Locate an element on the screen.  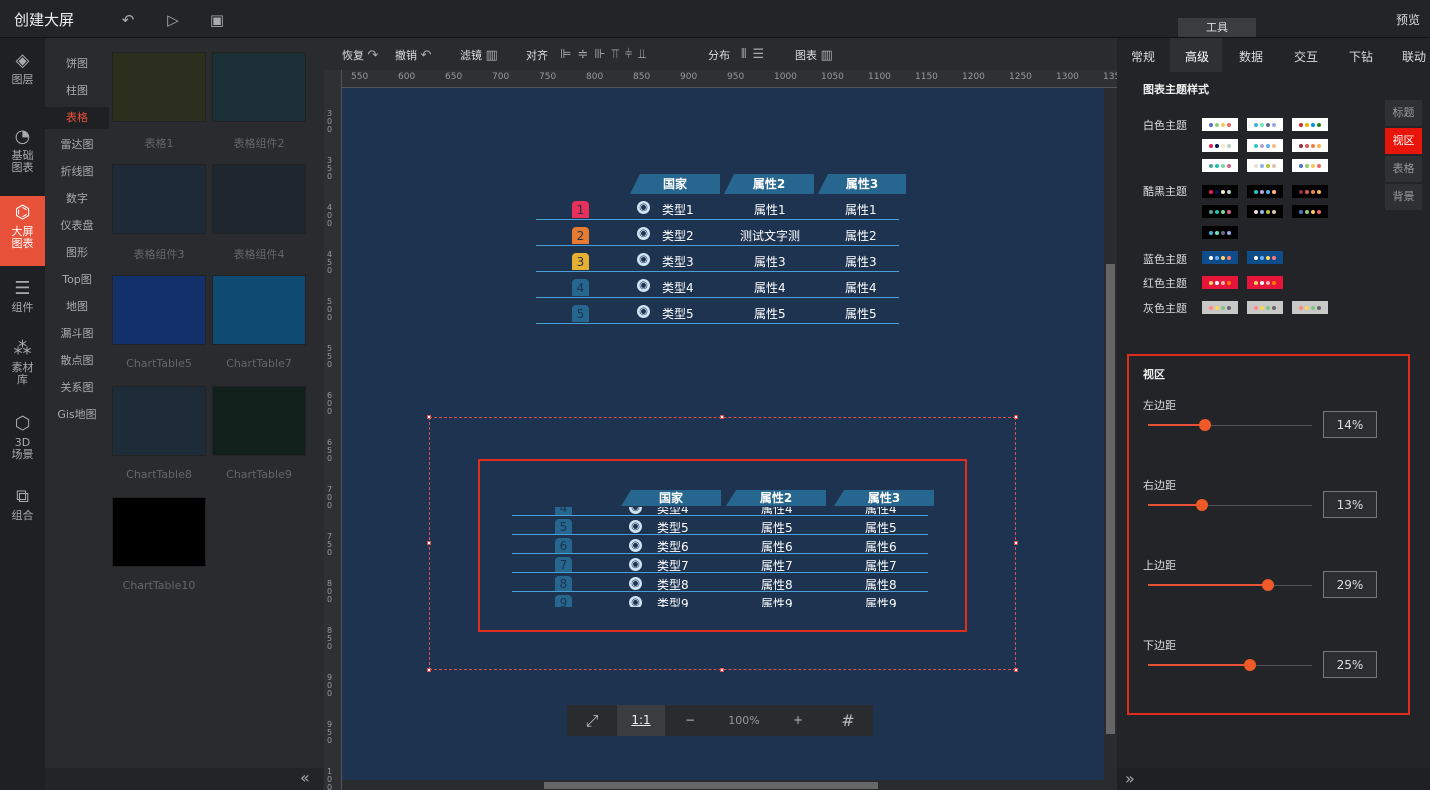
align-center-icon: ≑ is located at coordinates (585, 54).